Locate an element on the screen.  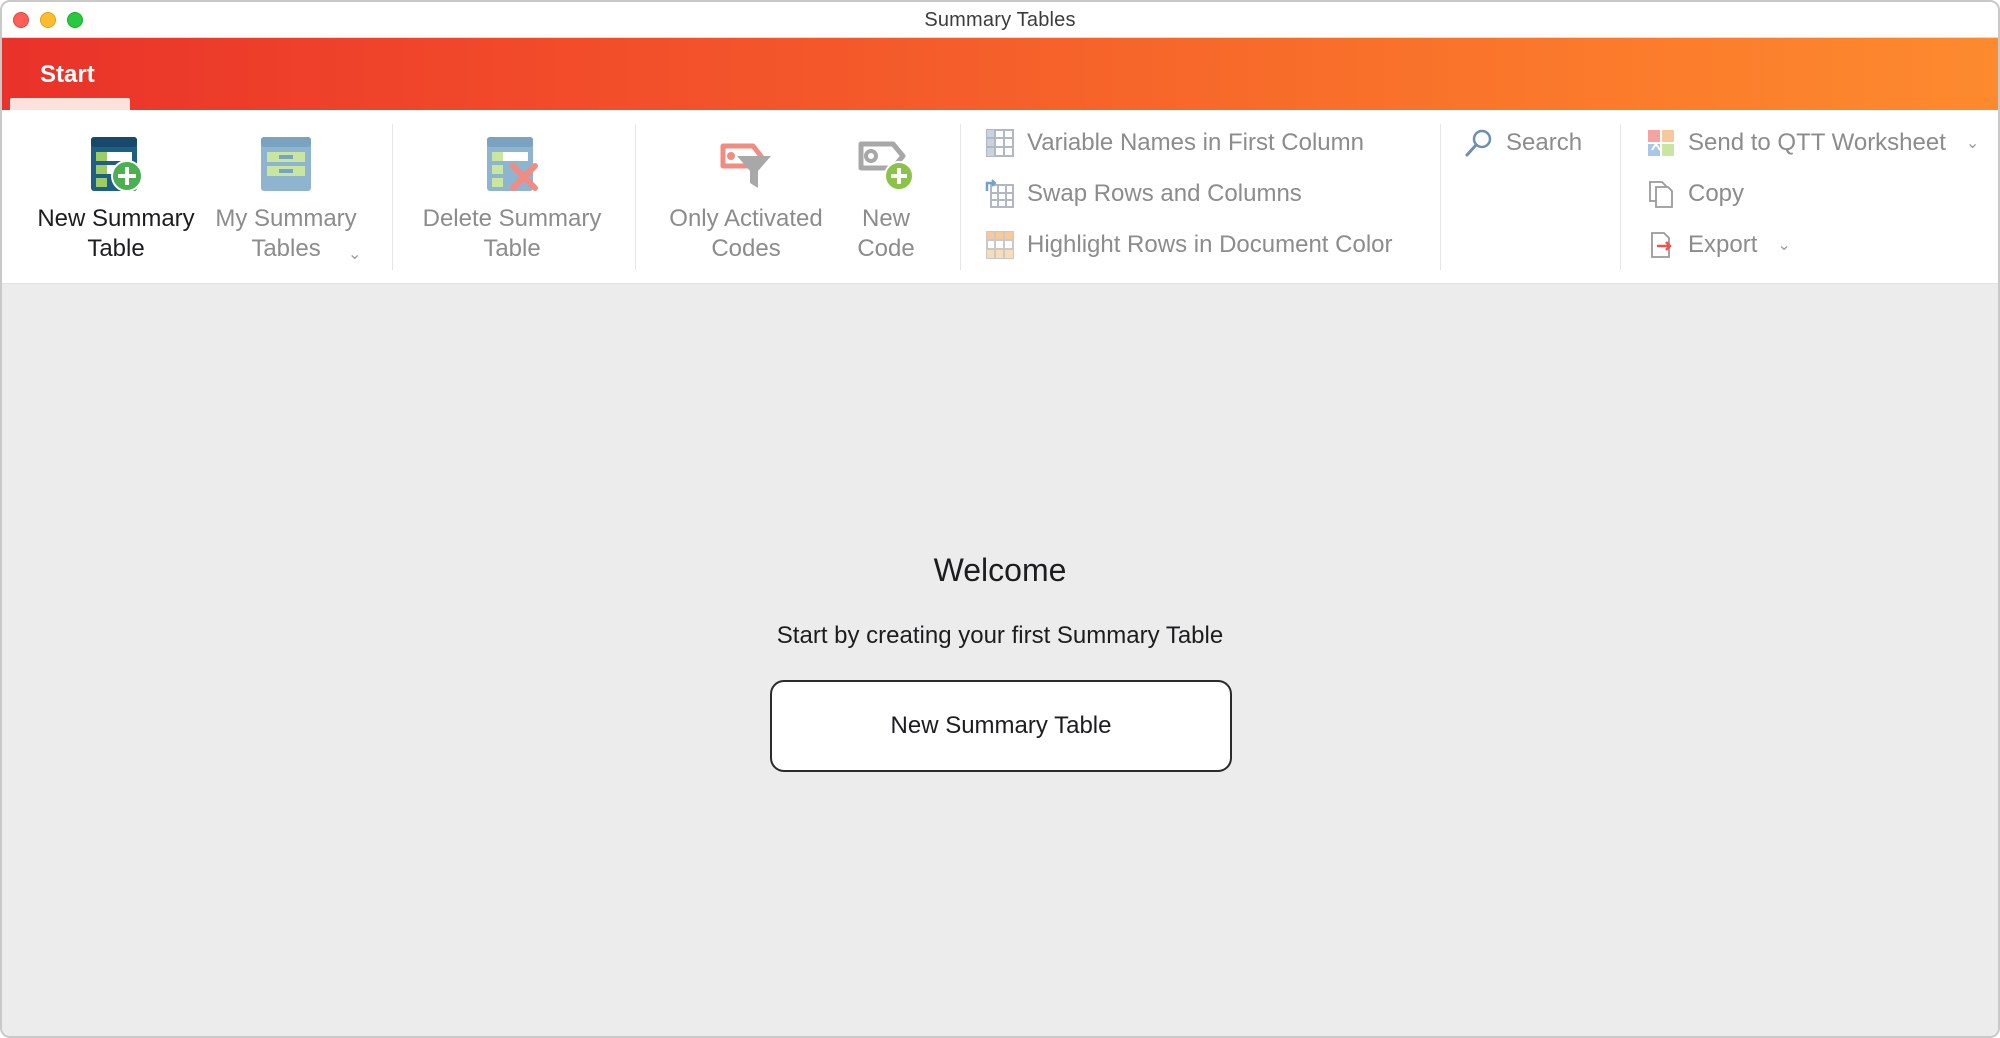
new-code-label-1: New is located at coordinates (885, 218).